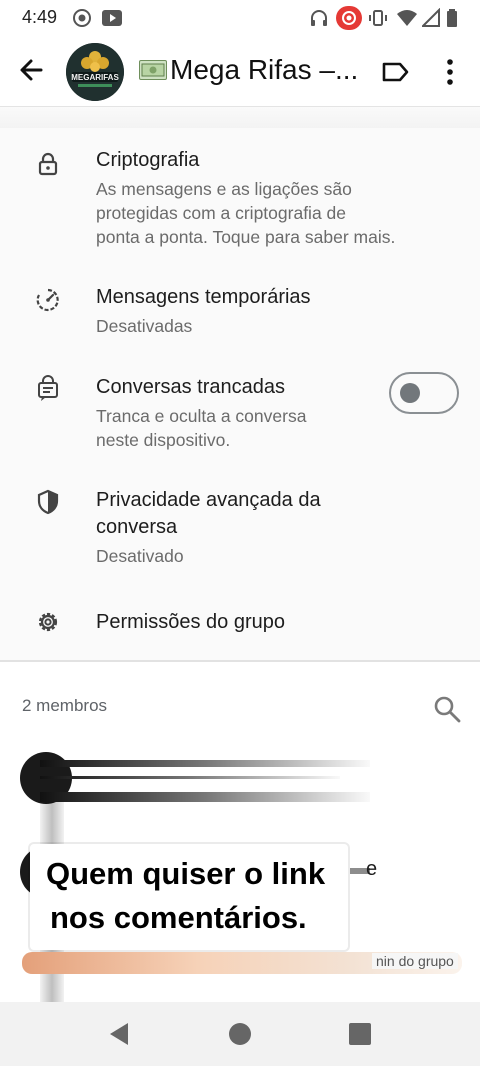  What do you see at coordinates (32, 70) in the screenshot?
I see `back-arrow-icon` at bounding box center [32, 70].